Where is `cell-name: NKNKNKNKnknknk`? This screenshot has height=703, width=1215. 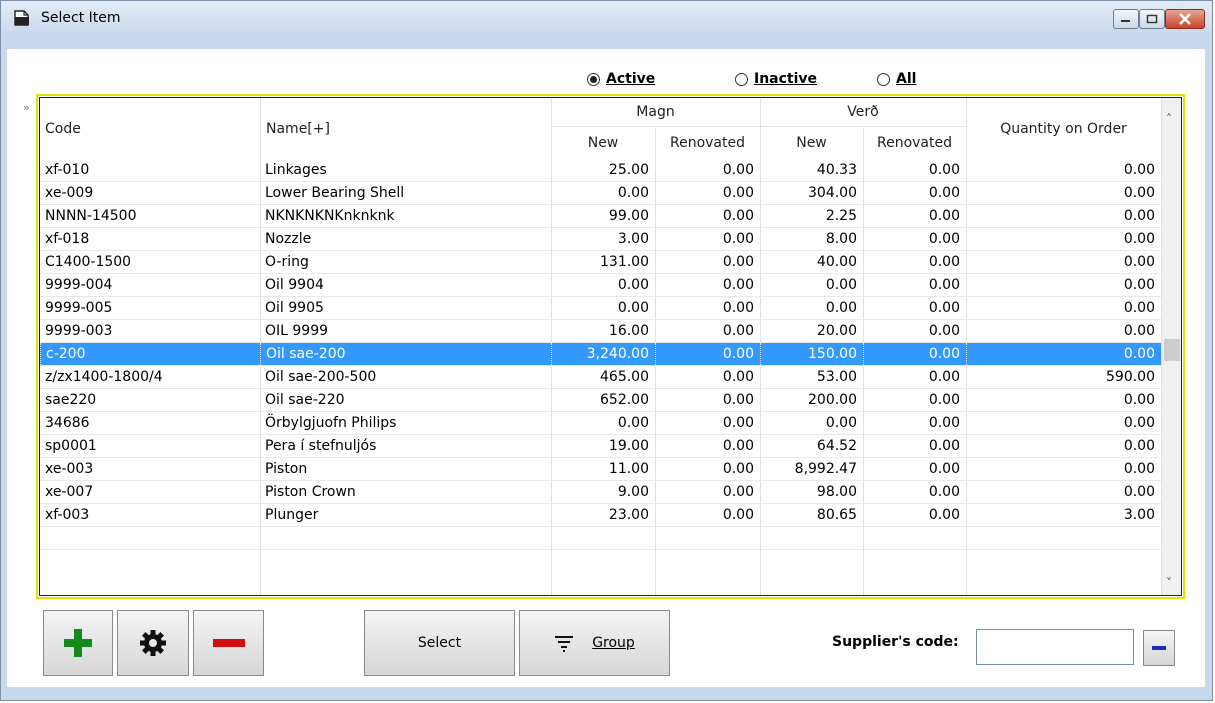 cell-name: NKNKNKNKnknknk is located at coordinates (330, 216).